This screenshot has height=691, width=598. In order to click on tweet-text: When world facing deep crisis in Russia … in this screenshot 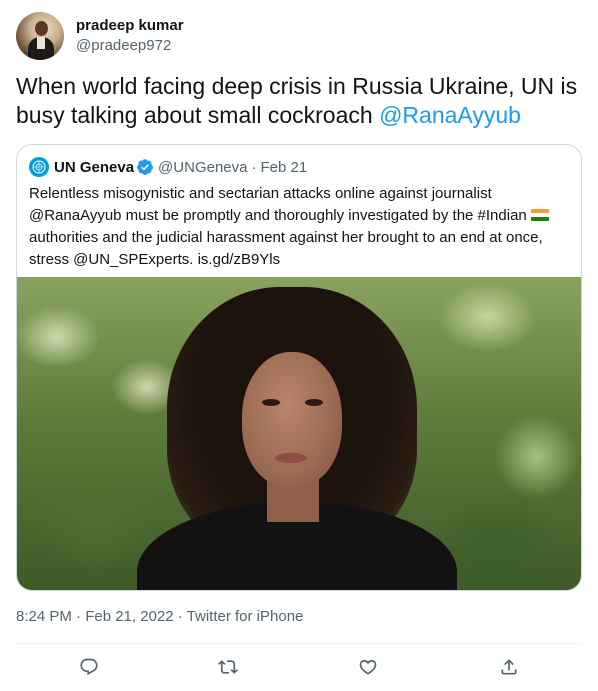, I will do `click(299, 101)`.